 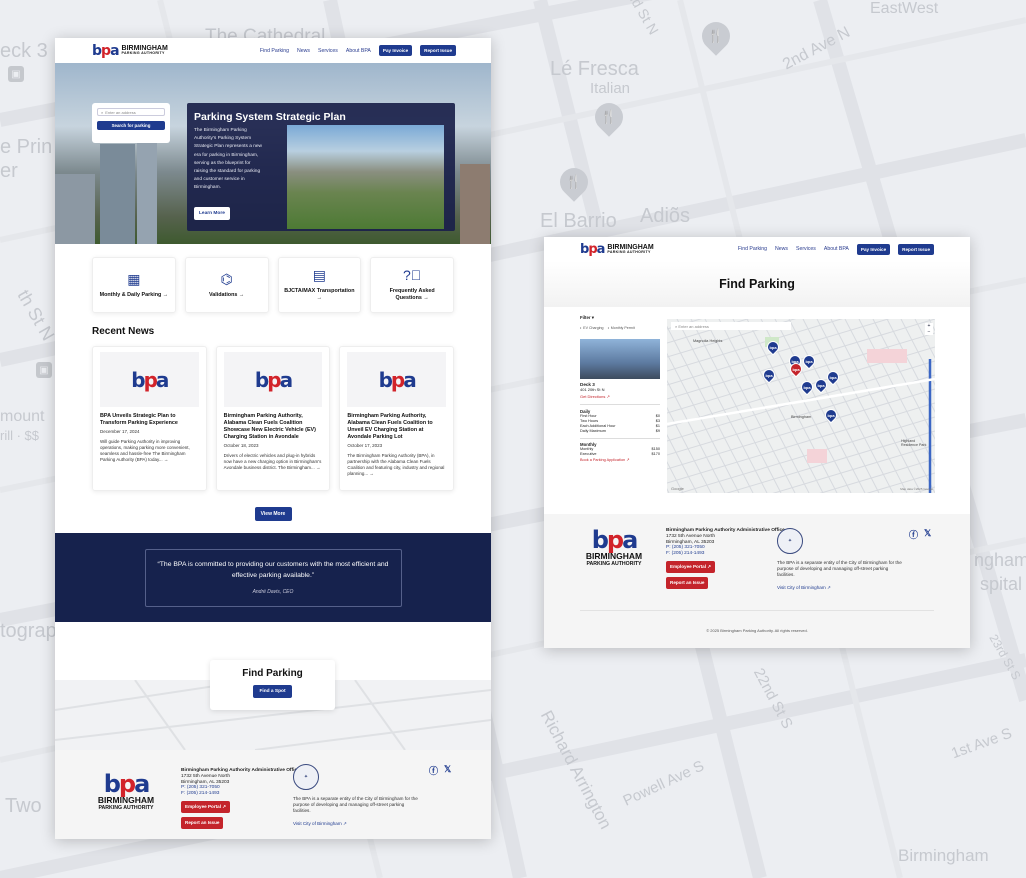 What do you see at coordinates (272, 673) in the screenshot?
I see `find-parking-title: Find Parking` at bounding box center [272, 673].